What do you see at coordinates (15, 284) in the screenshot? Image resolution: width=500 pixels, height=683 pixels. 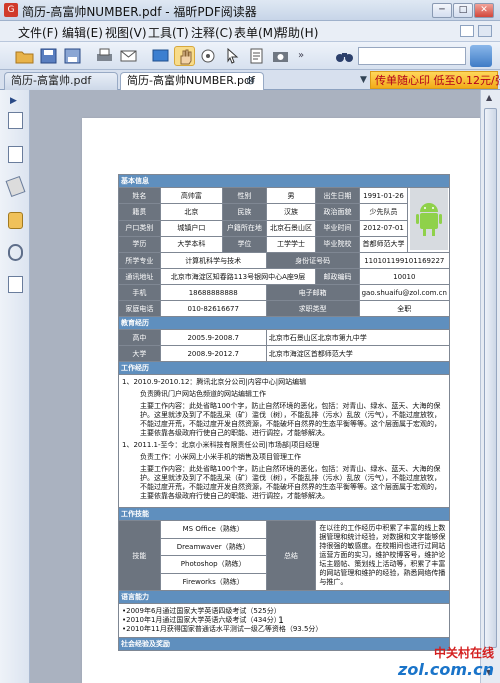 I see `signatures-panel-icon` at bounding box center [15, 284].